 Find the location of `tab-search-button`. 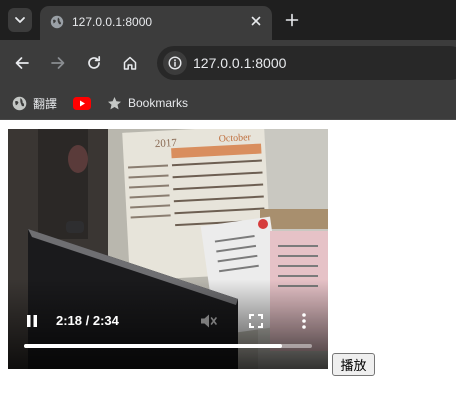

tab-search-button is located at coordinates (20, 20).